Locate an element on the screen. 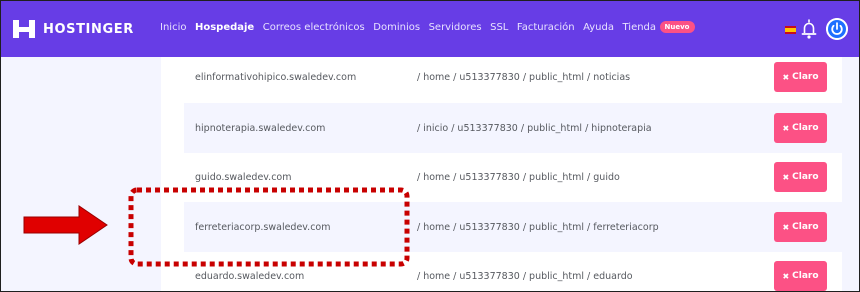 This screenshot has width=860, height=292. nav-item-inicio: Inicio is located at coordinates (173, 27).